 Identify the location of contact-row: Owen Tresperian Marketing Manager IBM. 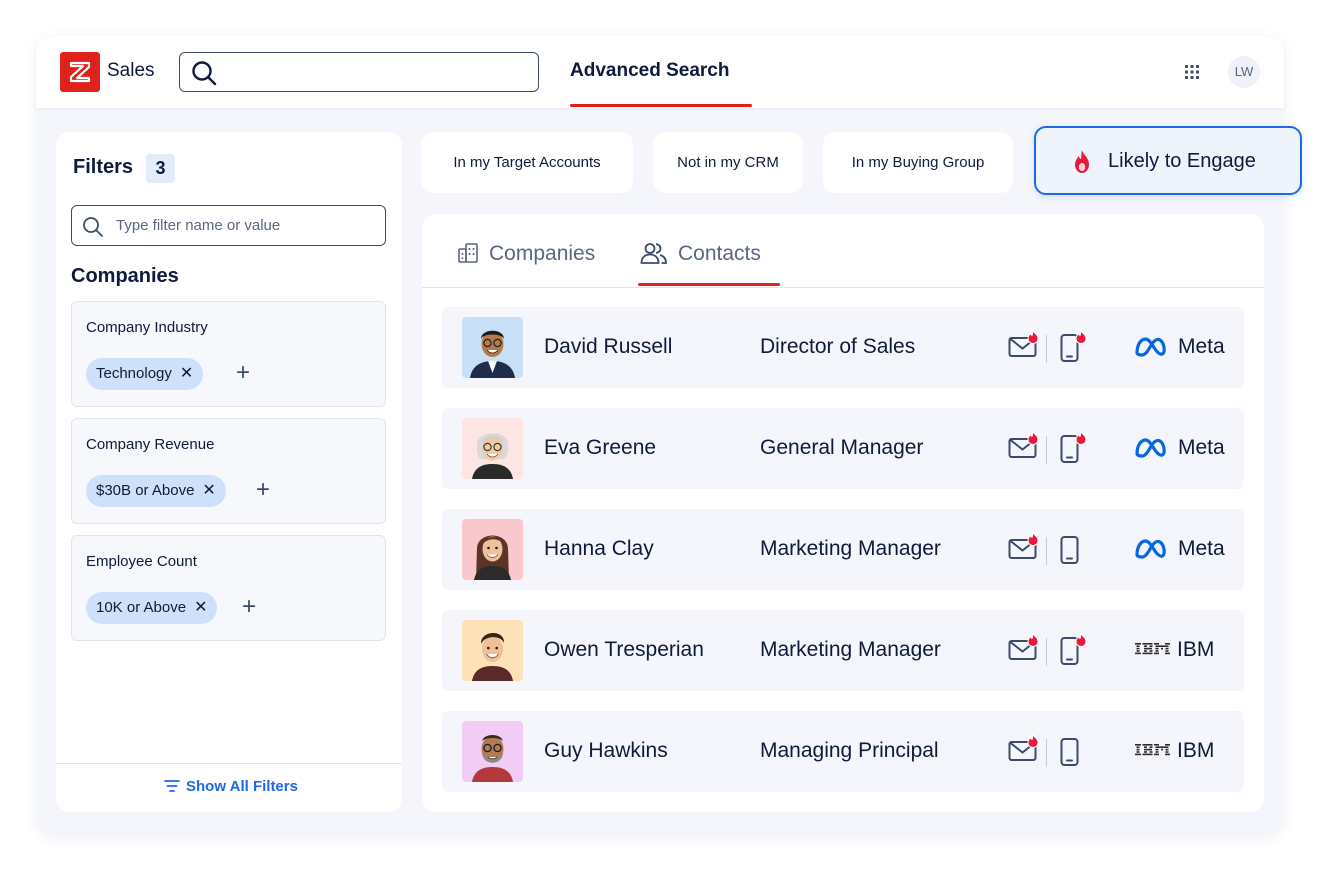
(843, 650).